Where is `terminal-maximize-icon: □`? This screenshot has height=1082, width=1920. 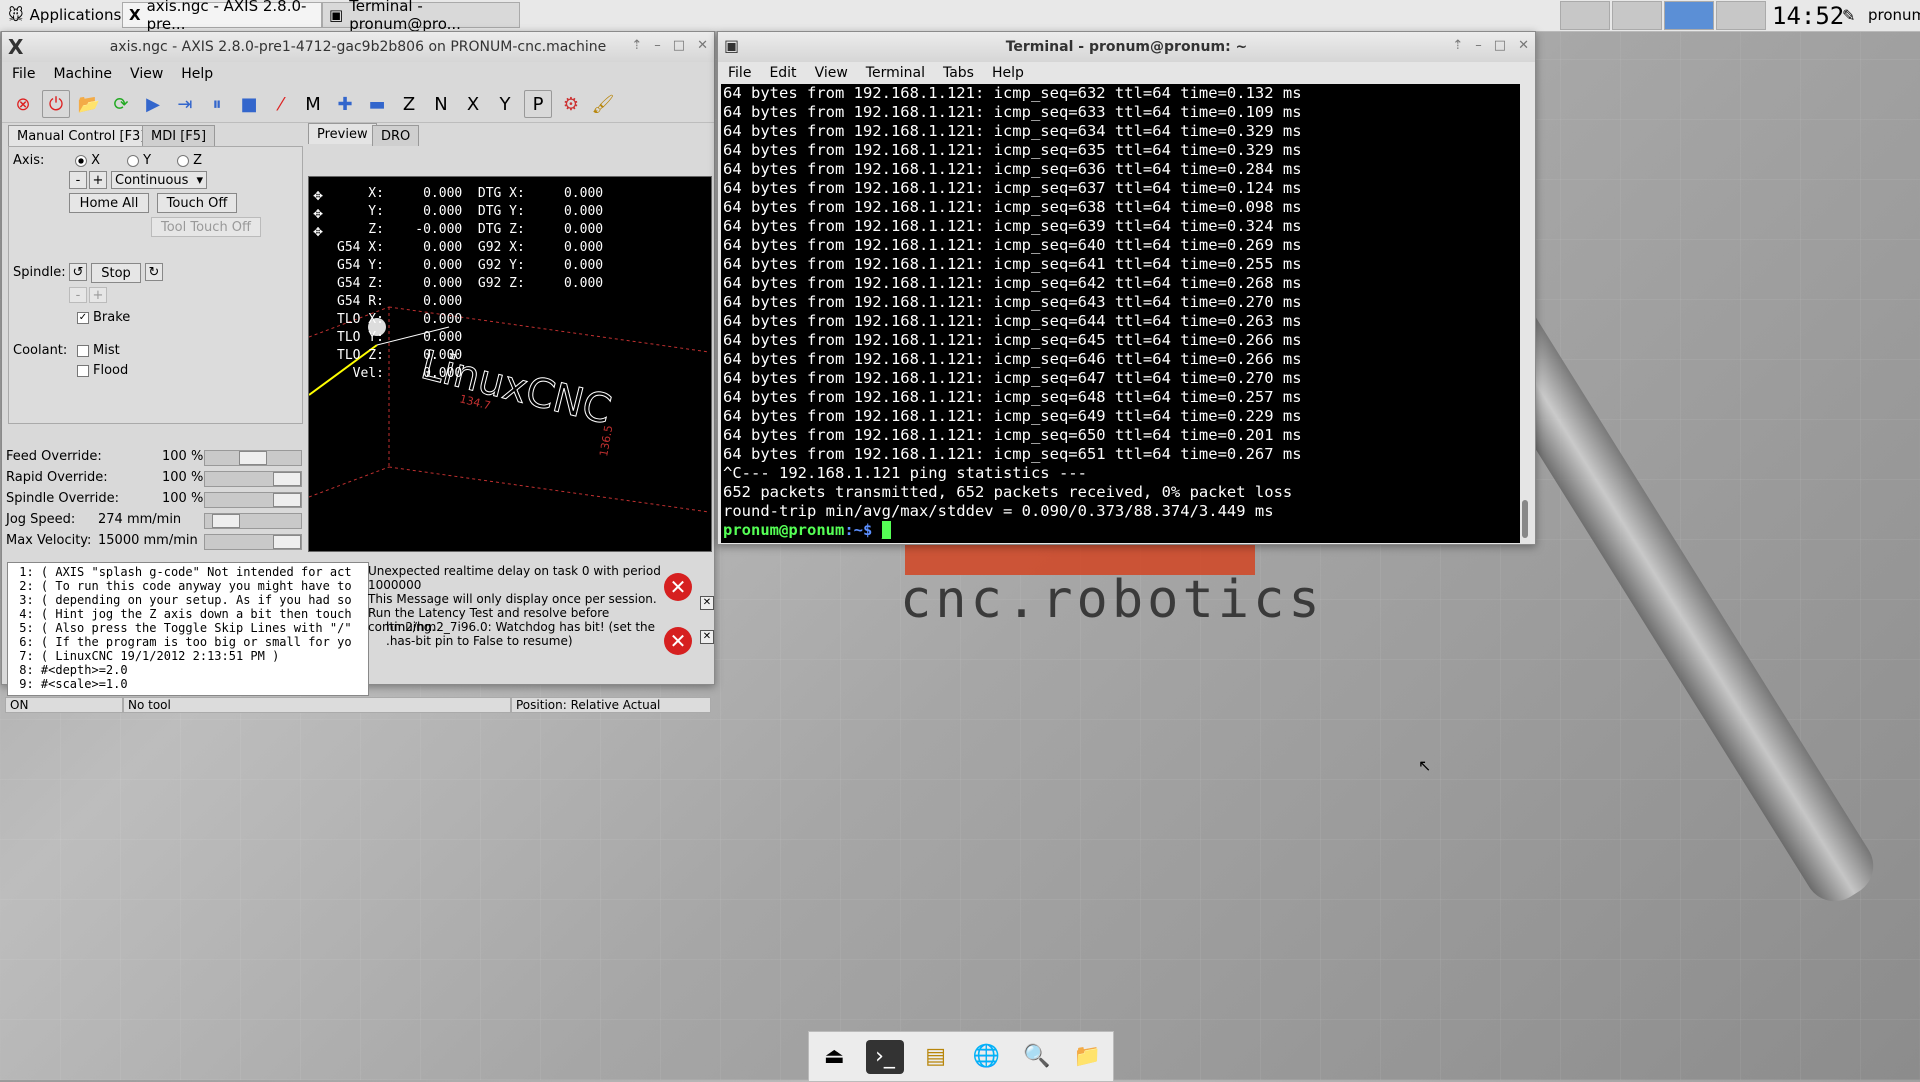
terminal-maximize-icon: □ is located at coordinates (1500, 45).